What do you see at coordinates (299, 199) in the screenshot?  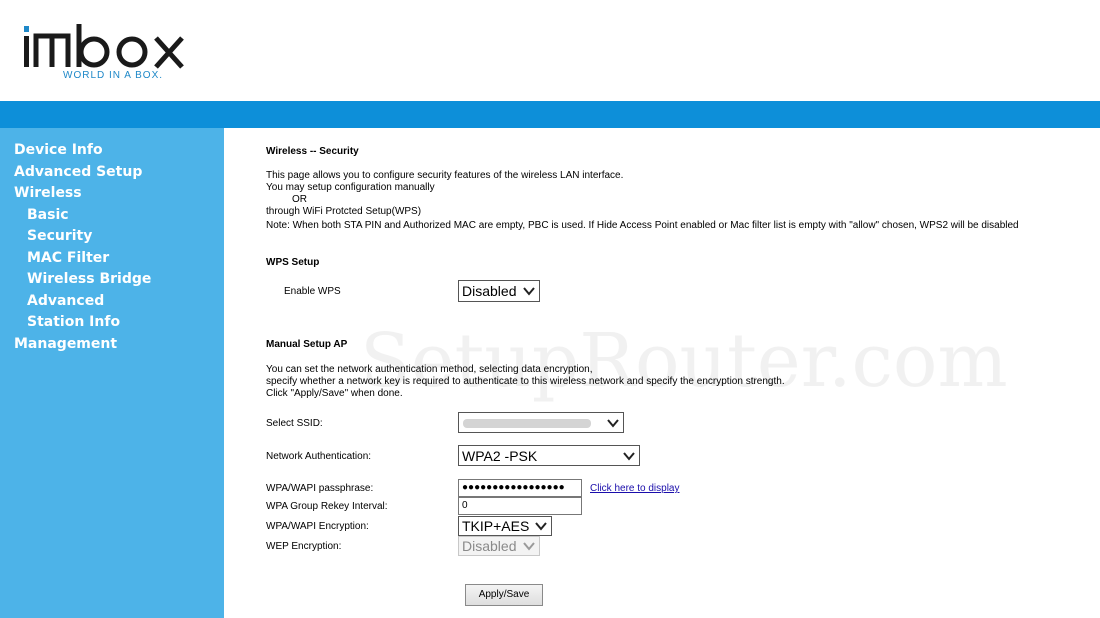 I see `intro-line-or: OR` at bounding box center [299, 199].